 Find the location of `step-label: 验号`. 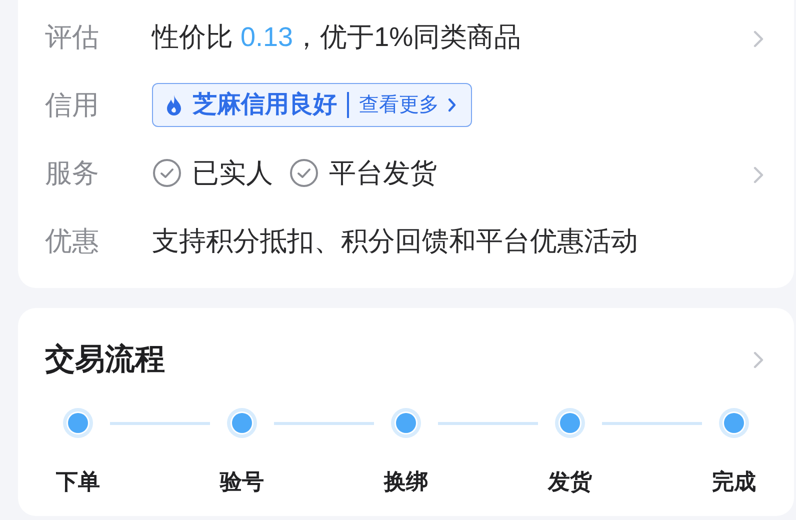

step-label: 验号 is located at coordinates (242, 482).